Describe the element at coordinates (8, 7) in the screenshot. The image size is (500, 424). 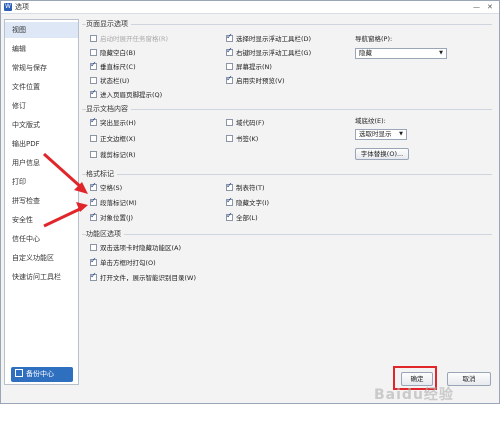
I see `wps-writer-icon: W` at that location.